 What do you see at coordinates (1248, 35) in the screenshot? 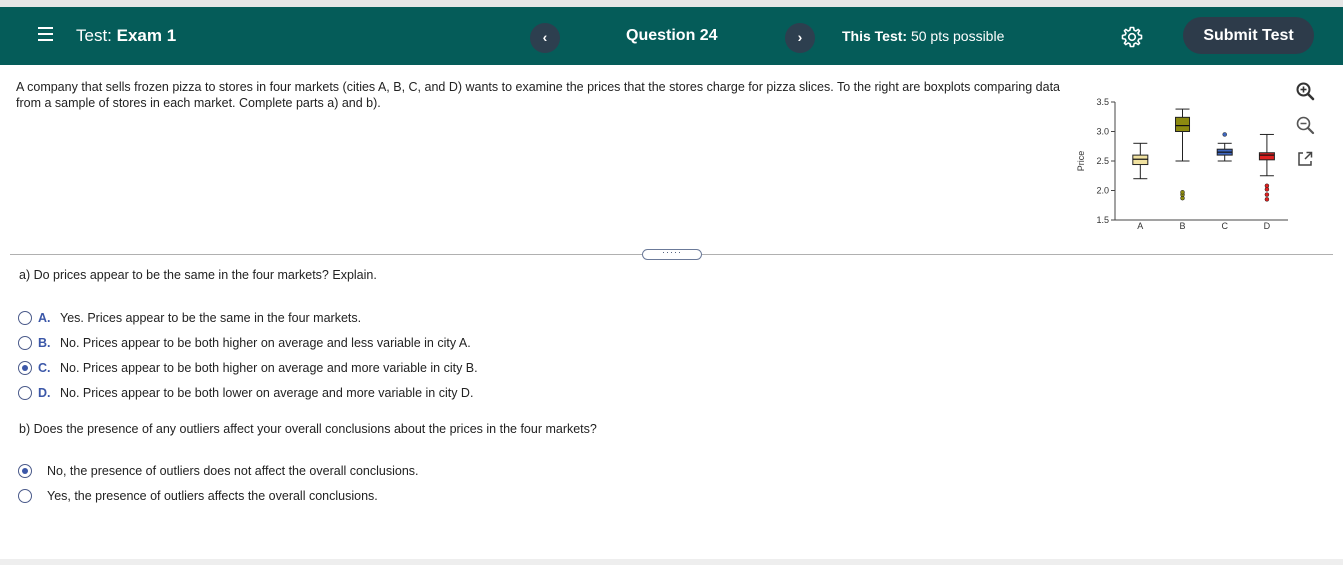
I see `submit-test-button: Submit Test` at bounding box center [1248, 35].